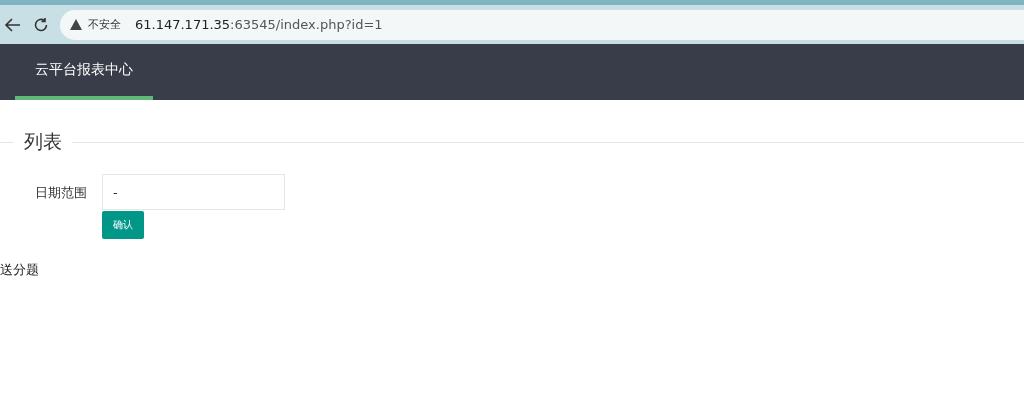 This screenshot has height=408, width=1024. Describe the element at coordinates (84, 72) in the screenshot. I see `nav-tab: 云平台报表中心` at that location.